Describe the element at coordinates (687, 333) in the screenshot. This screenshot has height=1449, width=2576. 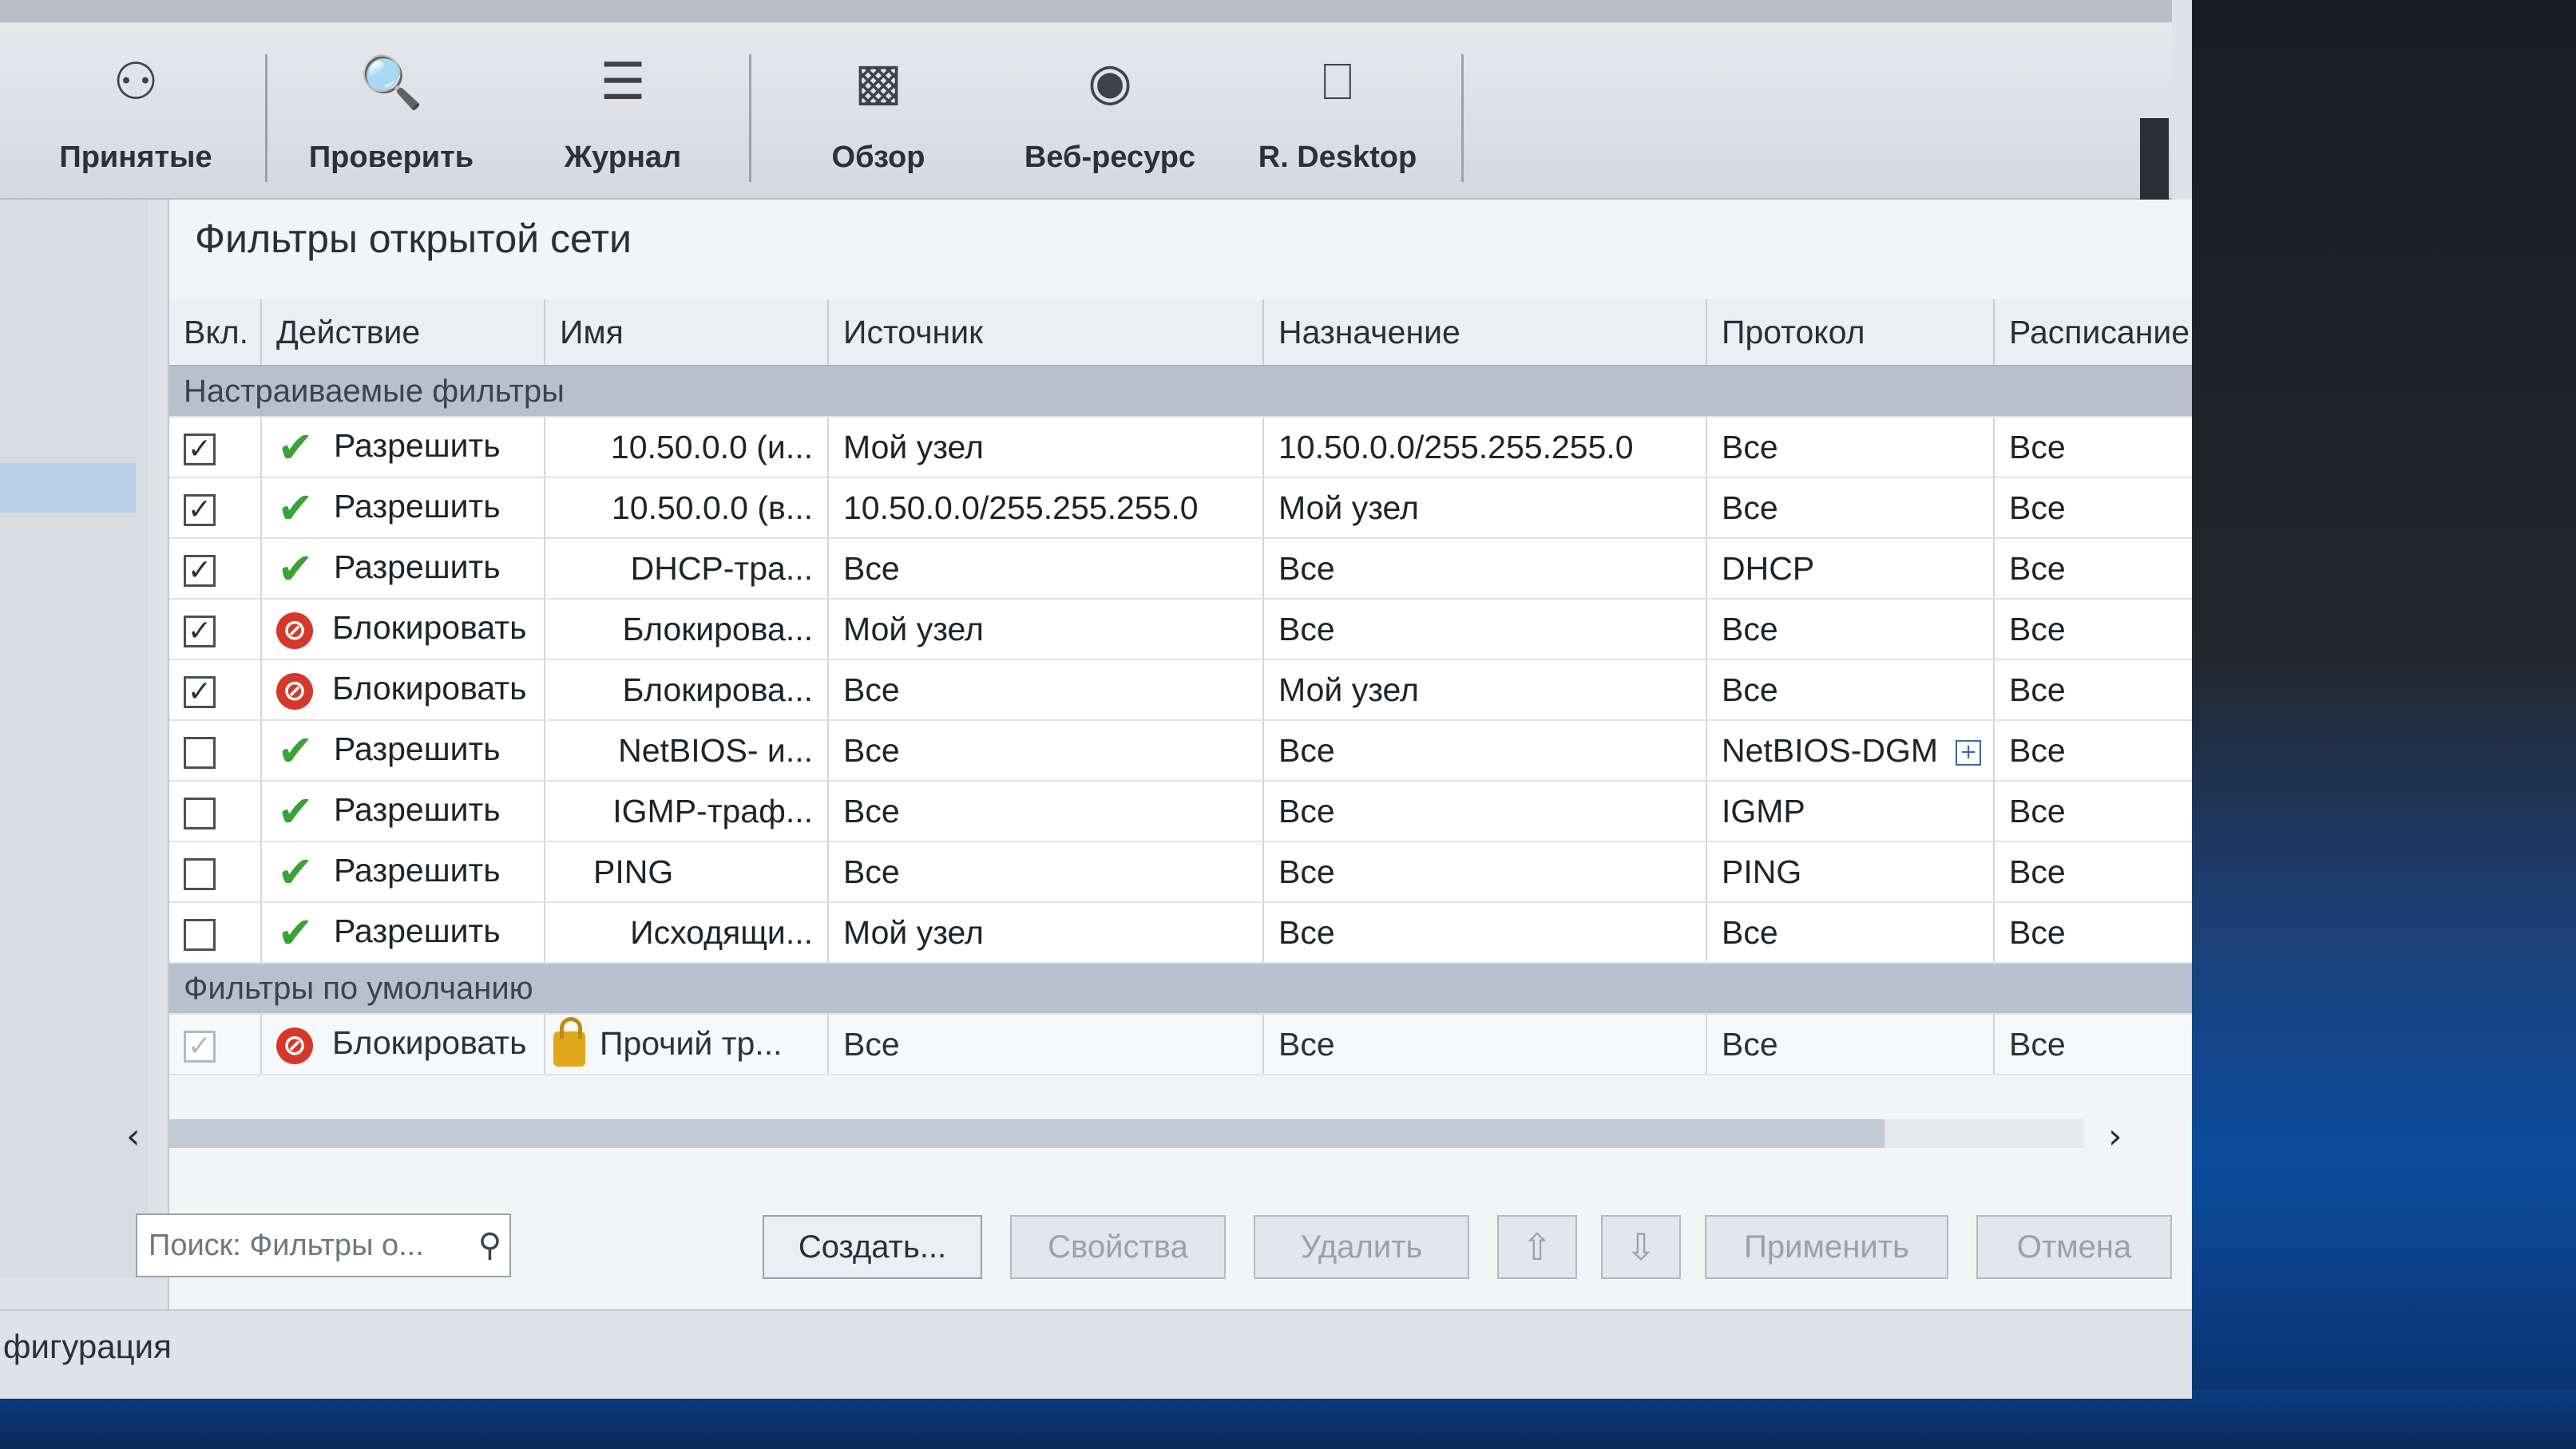
I see `column-header-name: Имя` at that location.